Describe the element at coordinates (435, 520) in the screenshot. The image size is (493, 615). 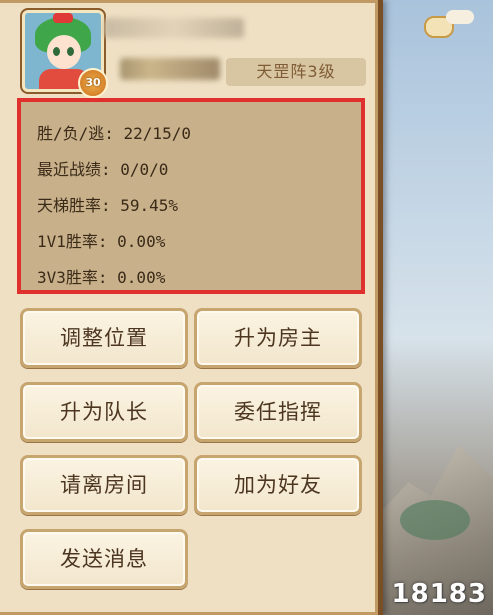
I see `tree-scenery` at that location.